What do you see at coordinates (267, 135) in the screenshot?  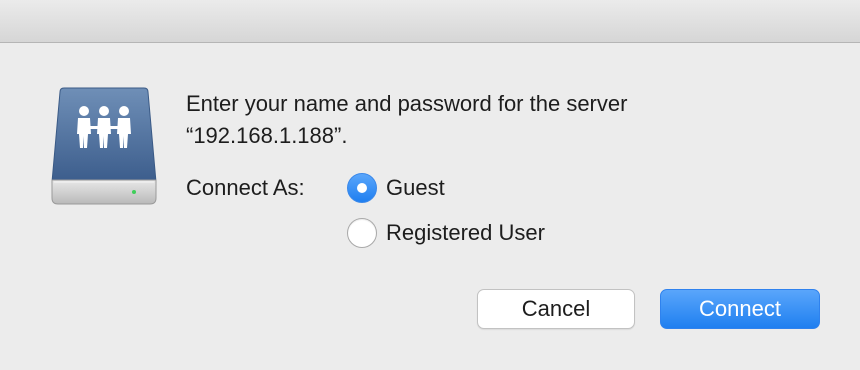 I see `message-line-2: “192.168.1.188”.` at bounding box center [267, 135].